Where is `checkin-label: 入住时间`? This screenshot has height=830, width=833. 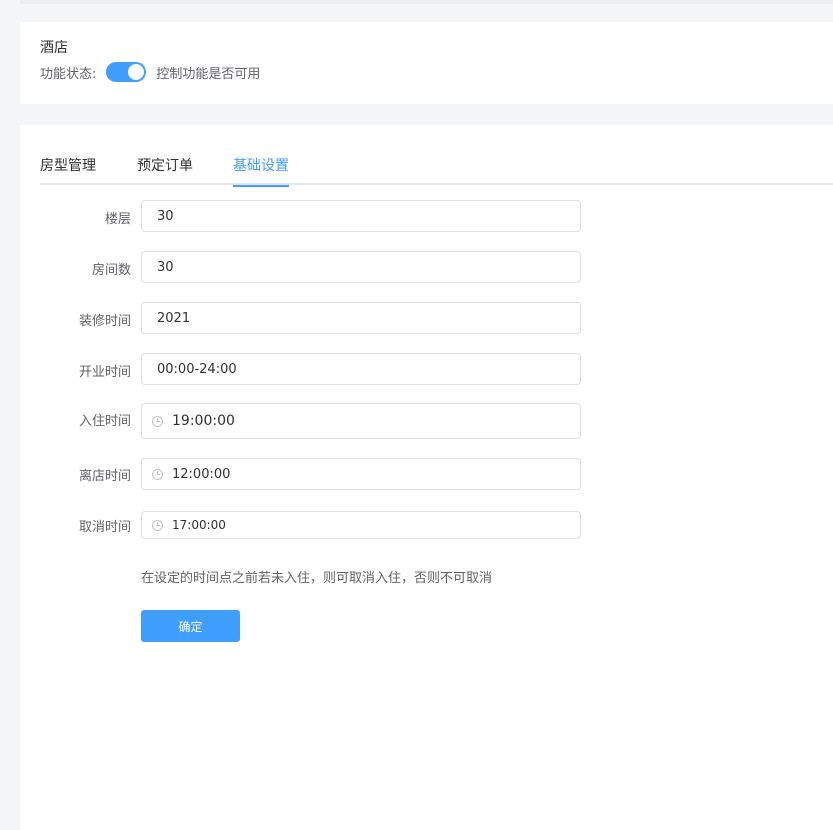
checkin-label: 入住时间 is located at coordinates (104, 421).